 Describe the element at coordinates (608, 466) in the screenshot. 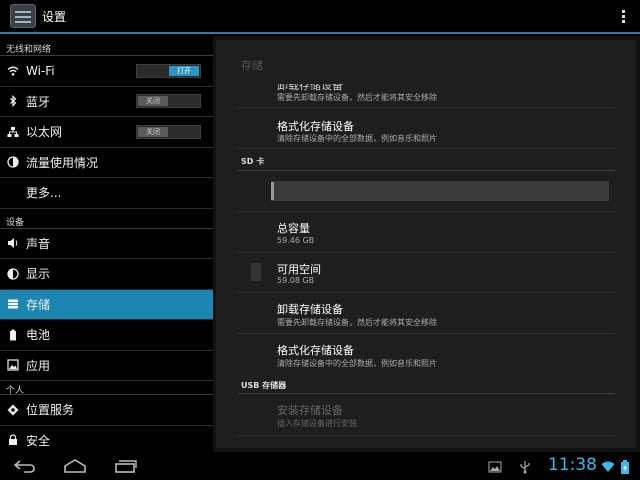

I see `wifi-signal-icon` at that location.